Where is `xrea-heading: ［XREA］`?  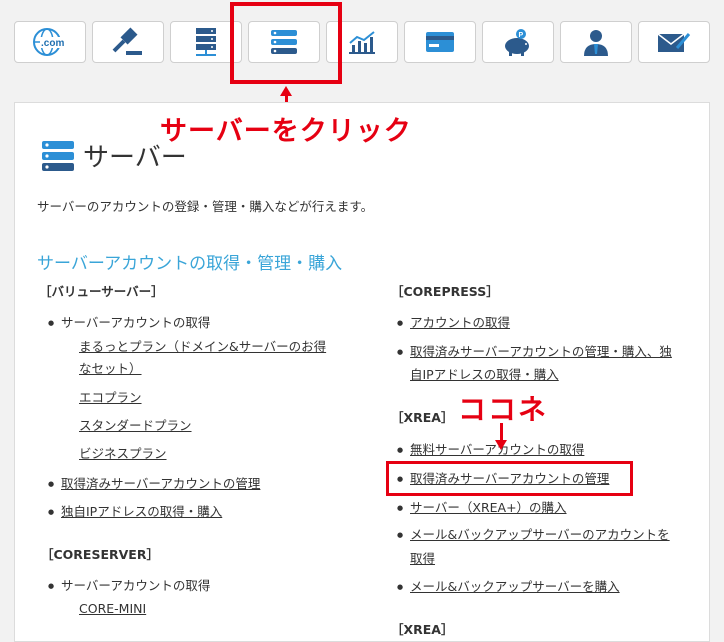
xrea-heading: ［XREA］ is located at coordinates (422, 417).